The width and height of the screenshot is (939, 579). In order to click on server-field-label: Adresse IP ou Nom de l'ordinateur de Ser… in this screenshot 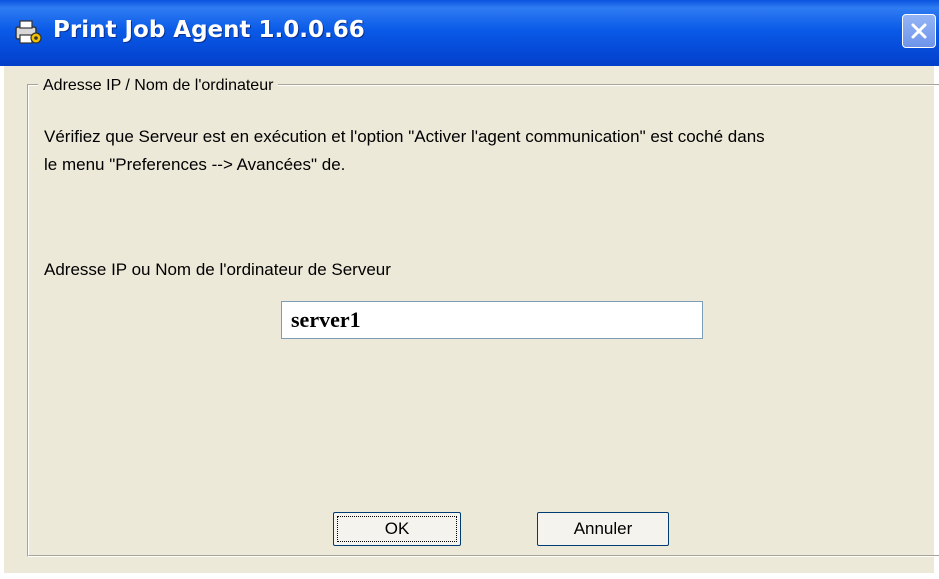, I will do `click(217, 269)`.